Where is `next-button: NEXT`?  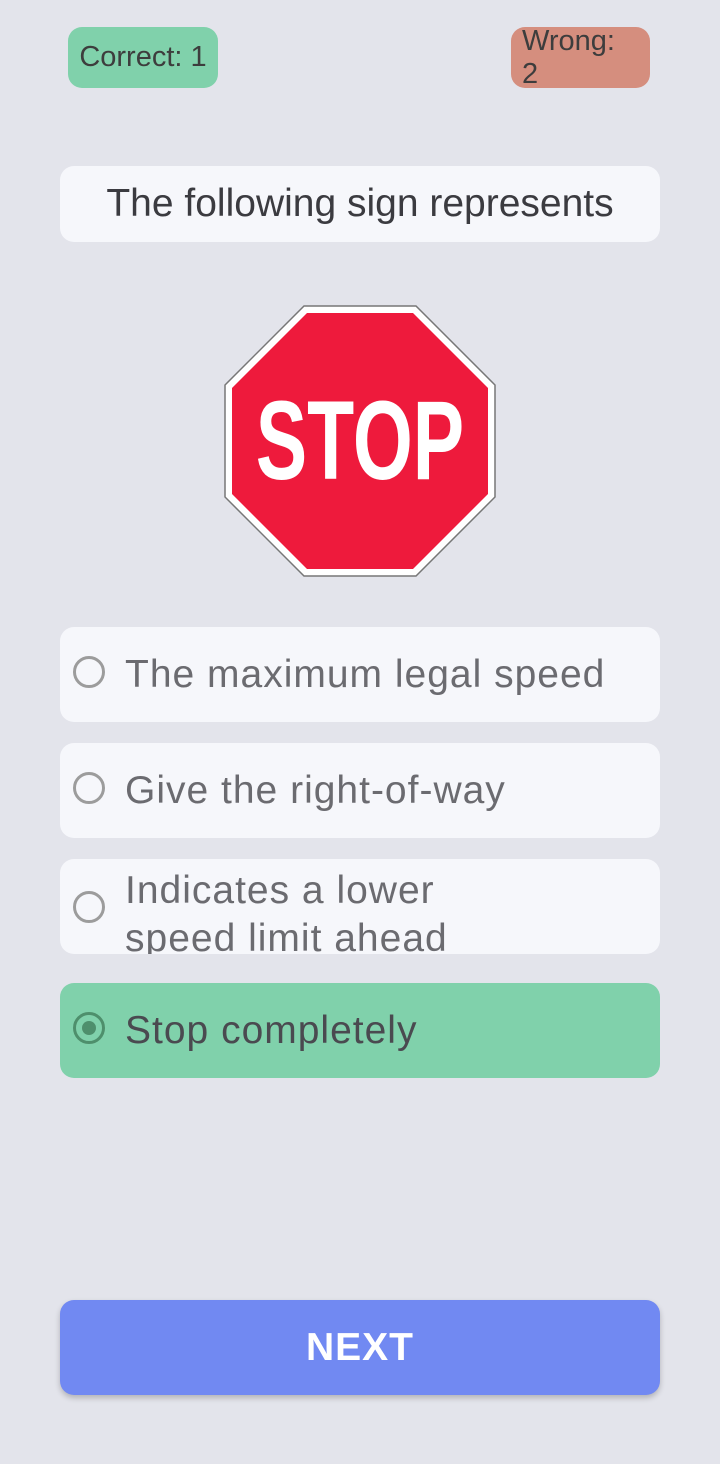 next-button: NEXT is located at coordinates (360, 1347).